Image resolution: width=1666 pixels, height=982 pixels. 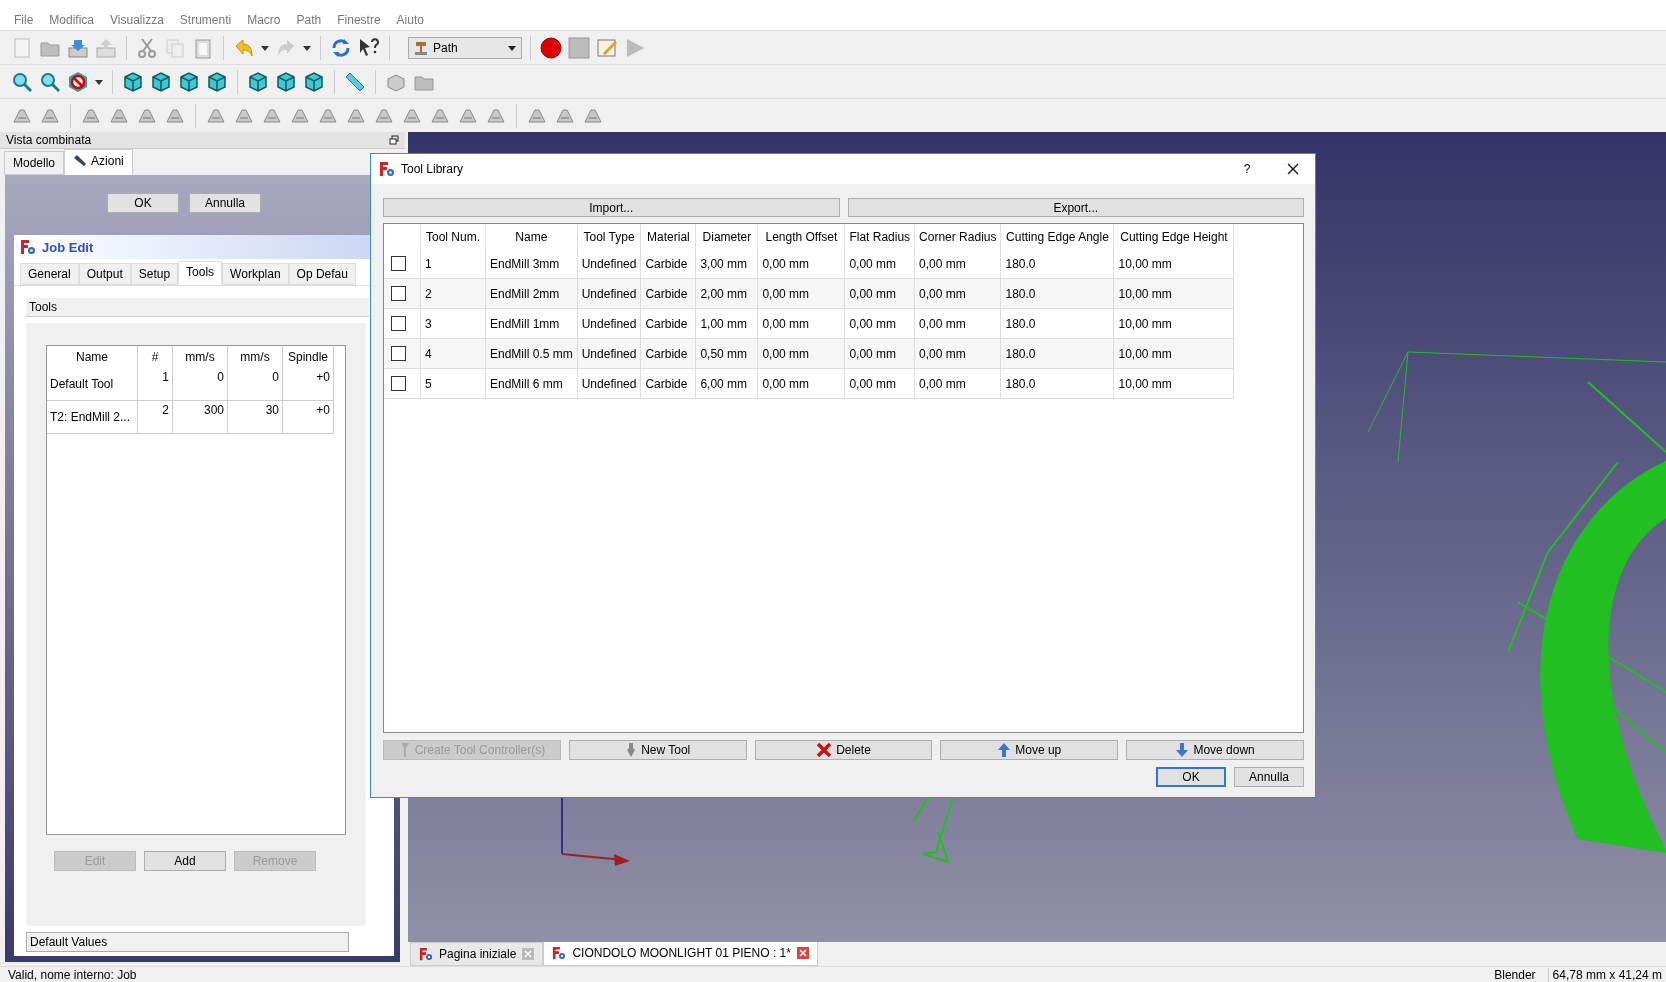 What do you see at coordinates (205, 20) in the screenshot?
I see `menu-item: Strumenti` at bounding box center [205, 20].